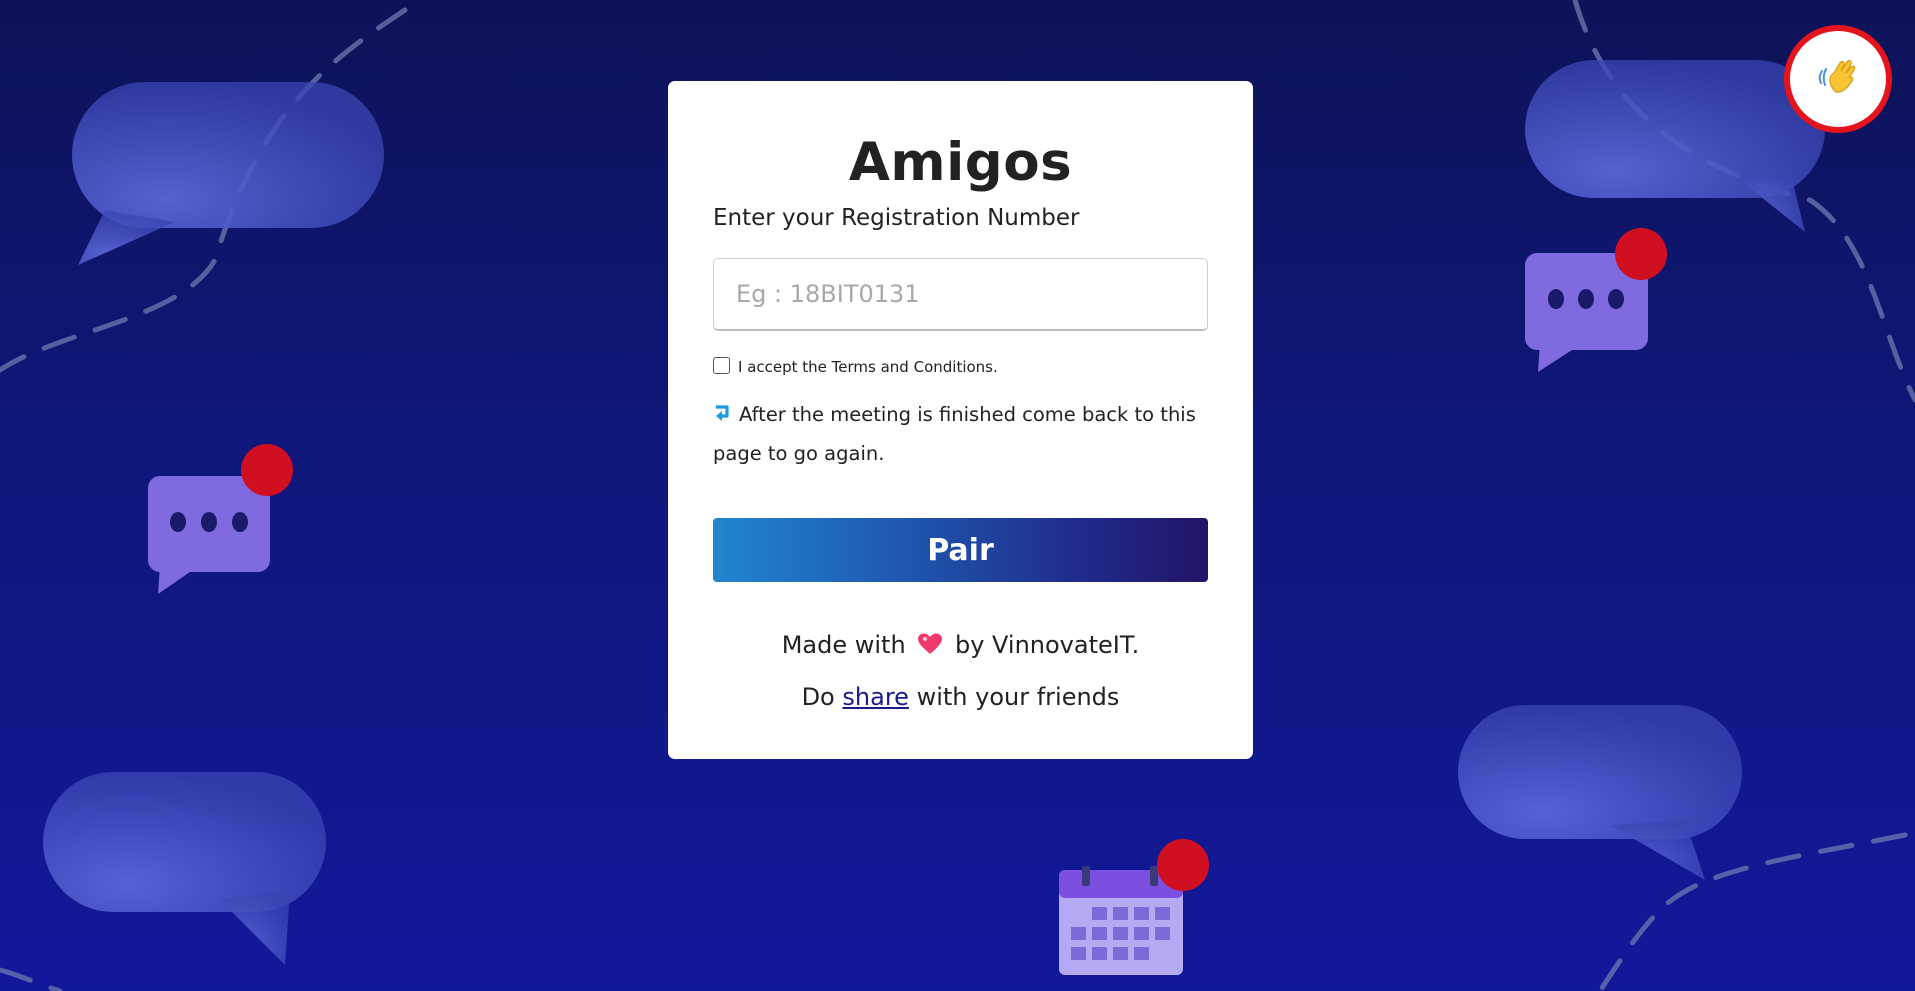 This screenshot has height=991, width=1915. I want to click on share-link: share, so click(875, 697).